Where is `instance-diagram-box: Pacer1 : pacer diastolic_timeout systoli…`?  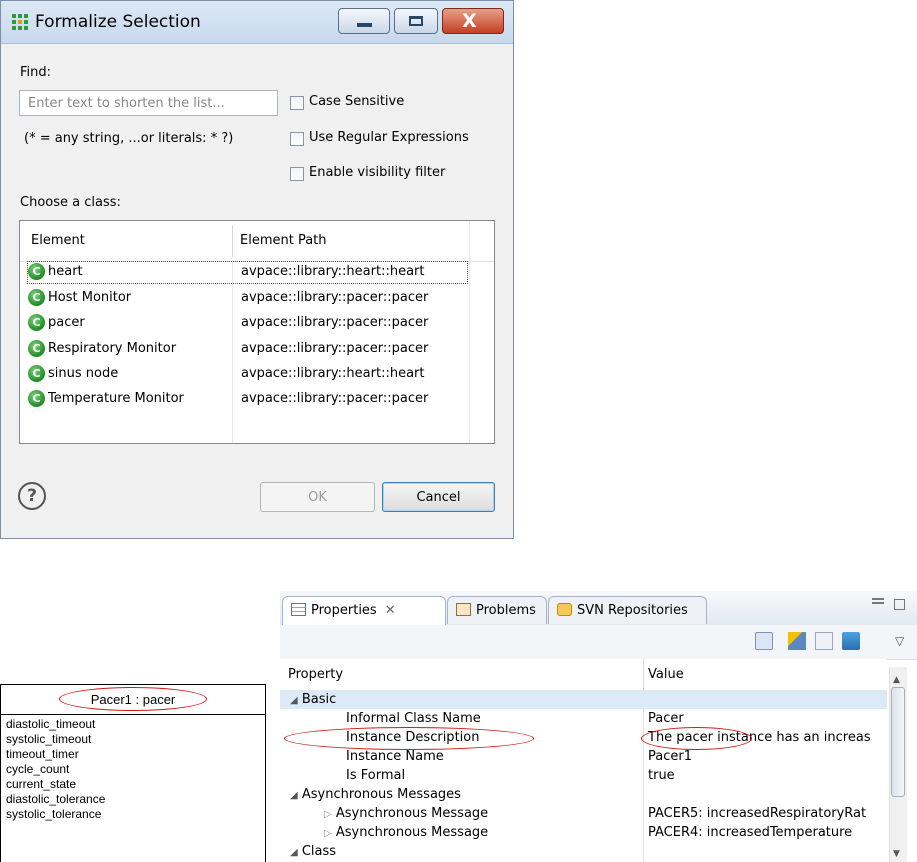 instance-diagram-box: Pacer1 : pacer diastolic_timeout systoli… is located at coordinates (133, 773).